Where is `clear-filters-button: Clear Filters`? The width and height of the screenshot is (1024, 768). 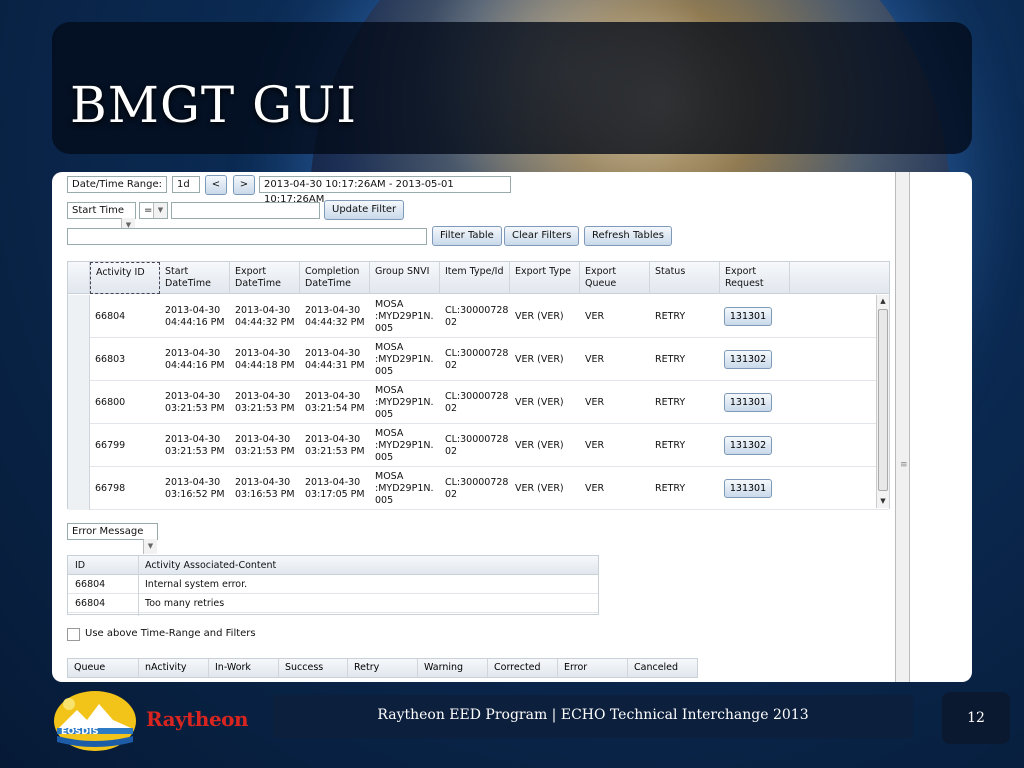 clear-filters-button: Clear Filters is located at coordinates (542, 236).